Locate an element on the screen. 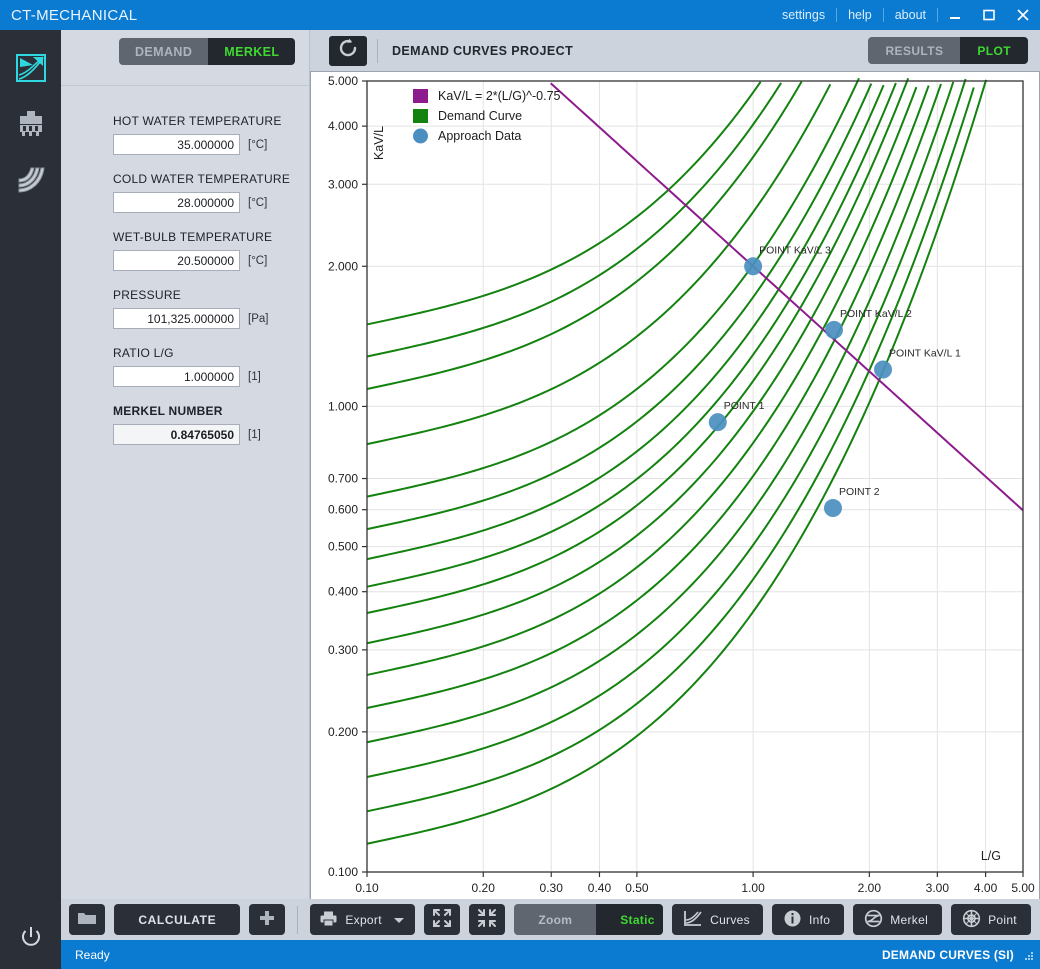 This screenshot has width=1040, height=969. add-point-button is located at coordinates (267, 919).